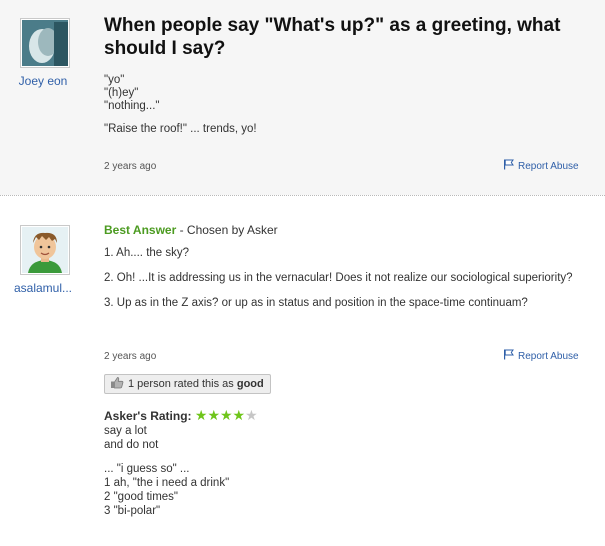 The height and width of the screenshot is (546, 605). Describe the element at coordinates (220, 415) in the screenshot. I see `star-icon: ★★★★` at that location.